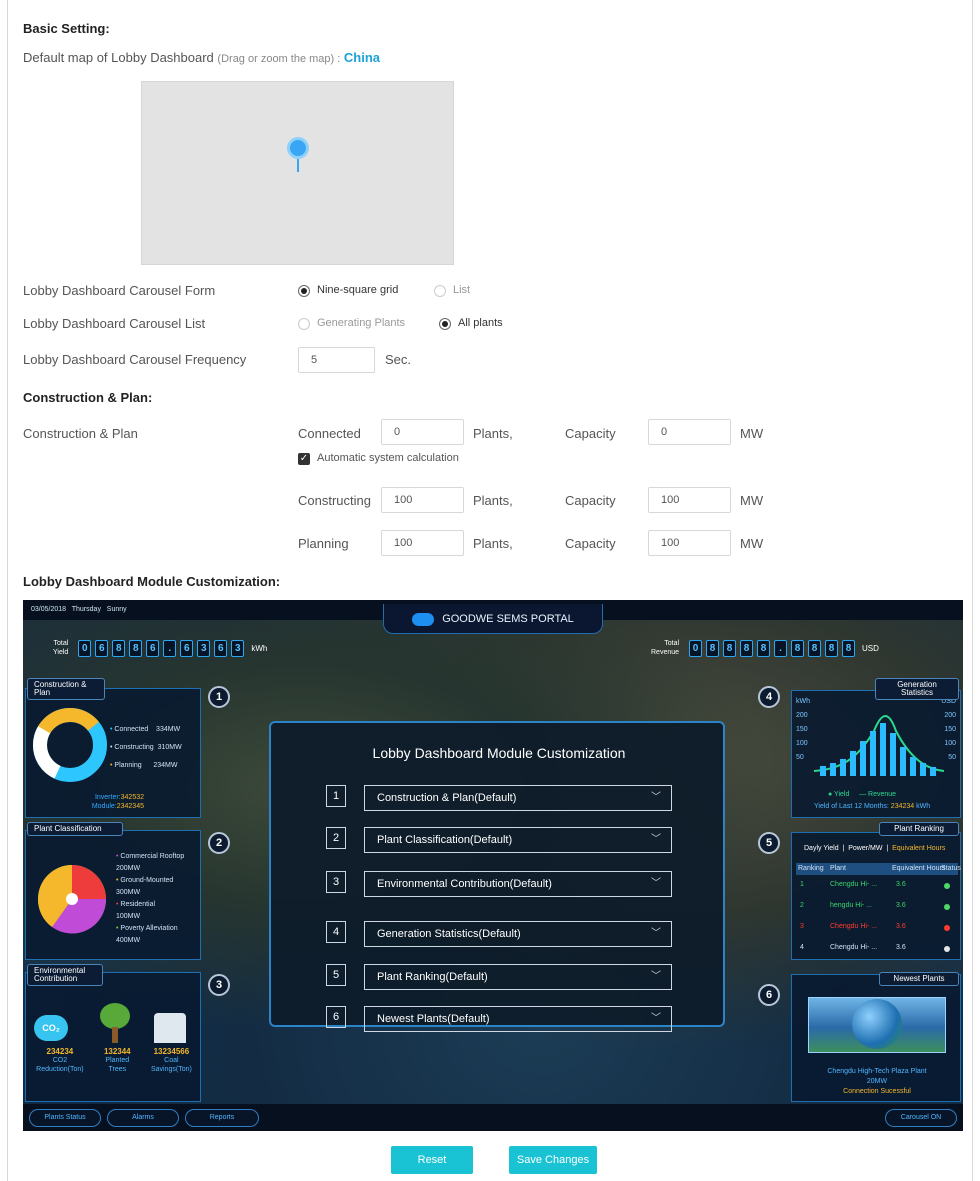  What do you see at coordinates (170, 1028) in the screenshot?
I see `factory-icon` at bounding box center [170, 1028].